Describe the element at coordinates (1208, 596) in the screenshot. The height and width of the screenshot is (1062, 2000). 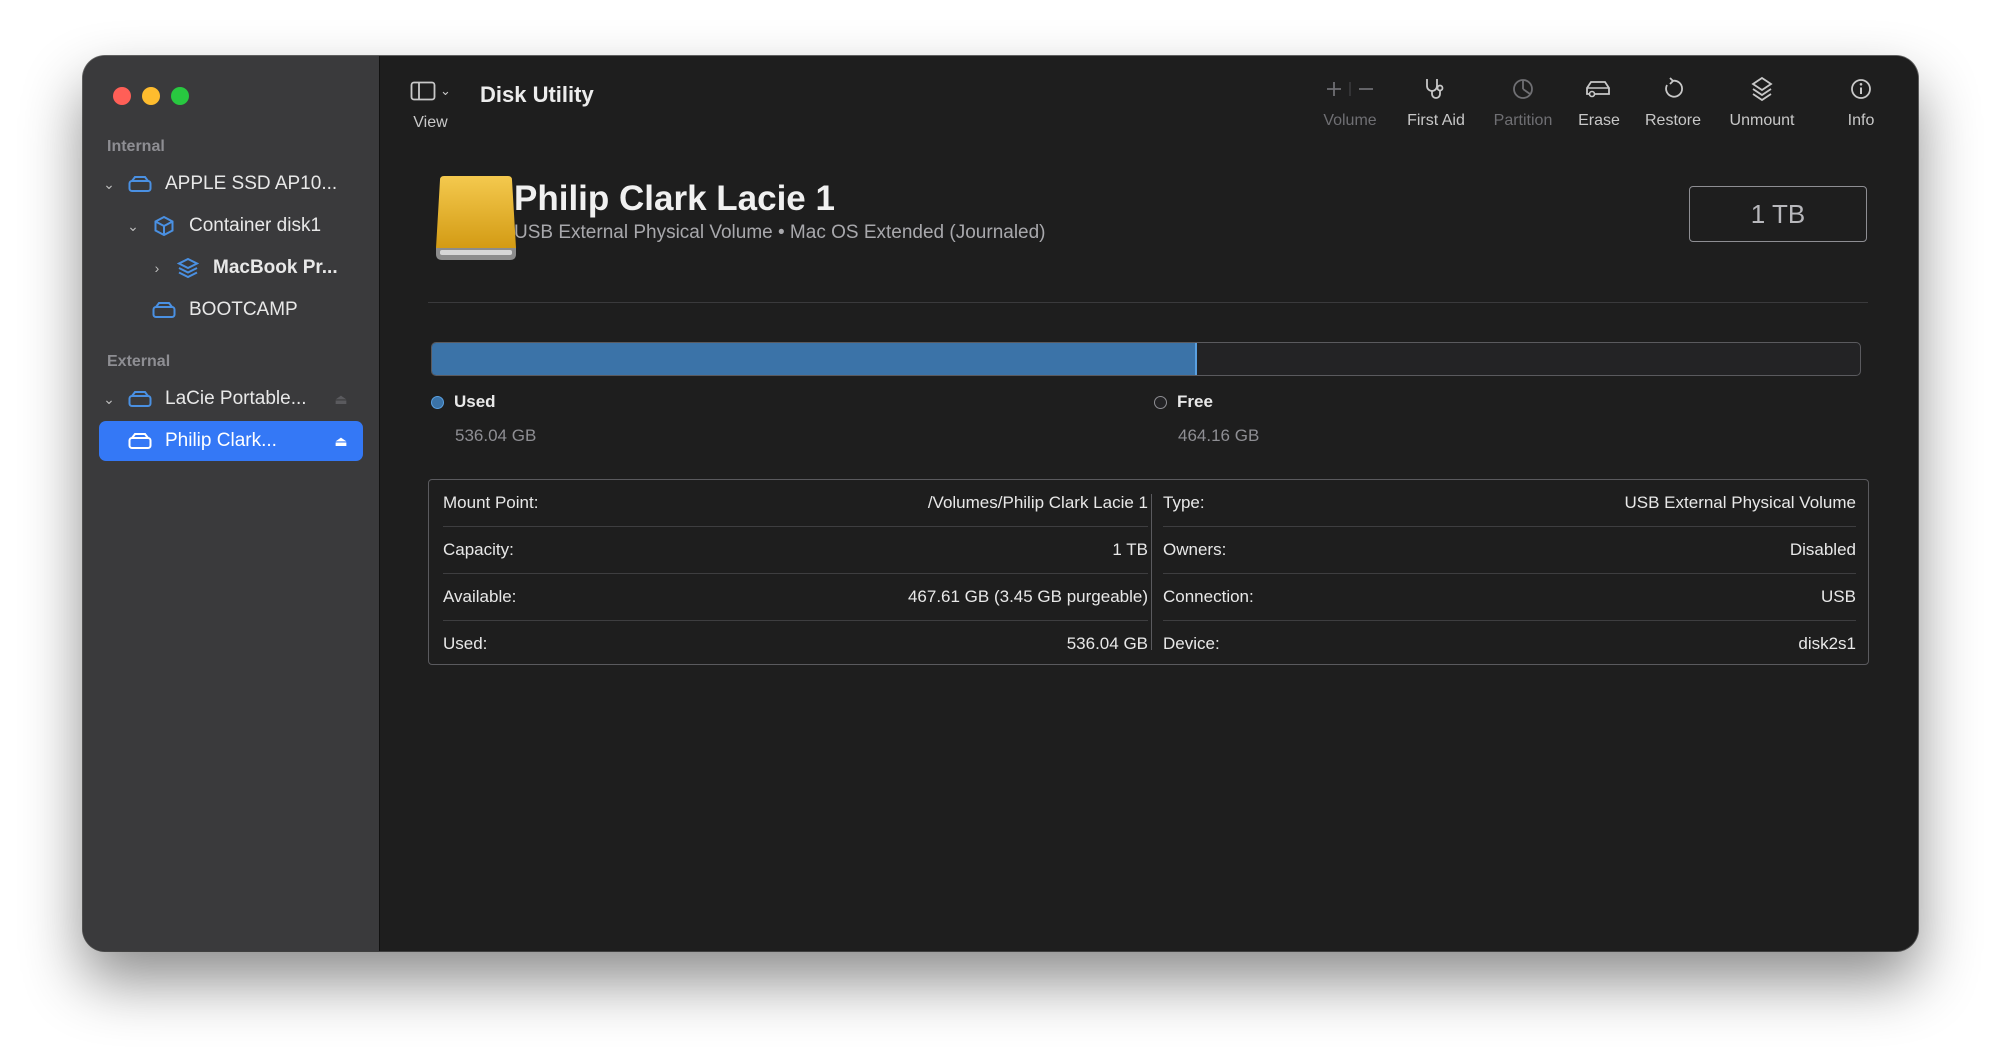
I see `info-key: Connection:` at that location.